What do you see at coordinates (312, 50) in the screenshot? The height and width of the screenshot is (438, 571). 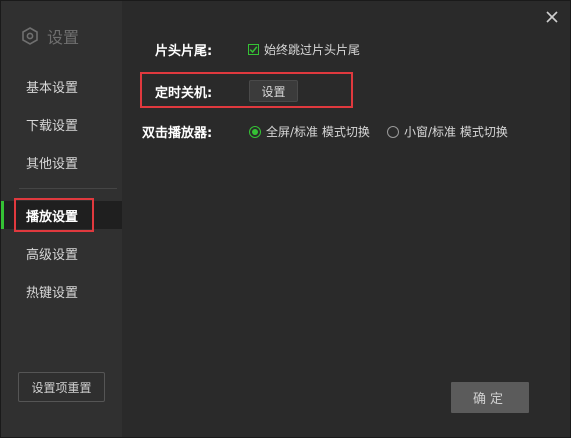 I see `checkbox-label: 始终跳过片头片尾` at bounding box center [312, 50].